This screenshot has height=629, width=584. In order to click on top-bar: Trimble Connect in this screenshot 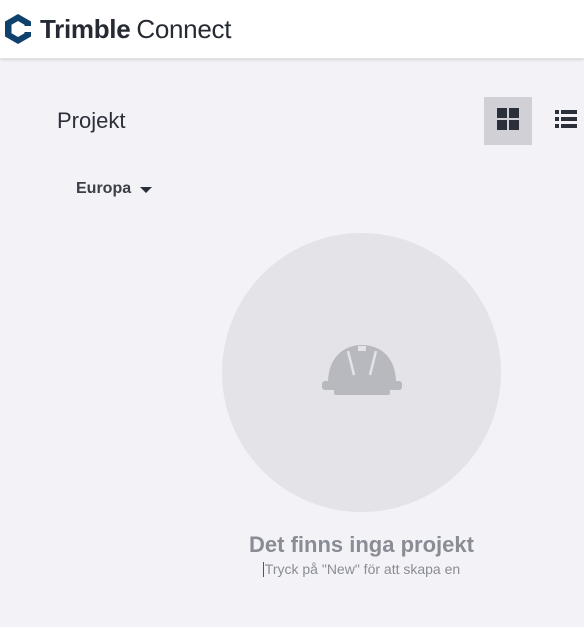, I will do `click(292, 29)`.